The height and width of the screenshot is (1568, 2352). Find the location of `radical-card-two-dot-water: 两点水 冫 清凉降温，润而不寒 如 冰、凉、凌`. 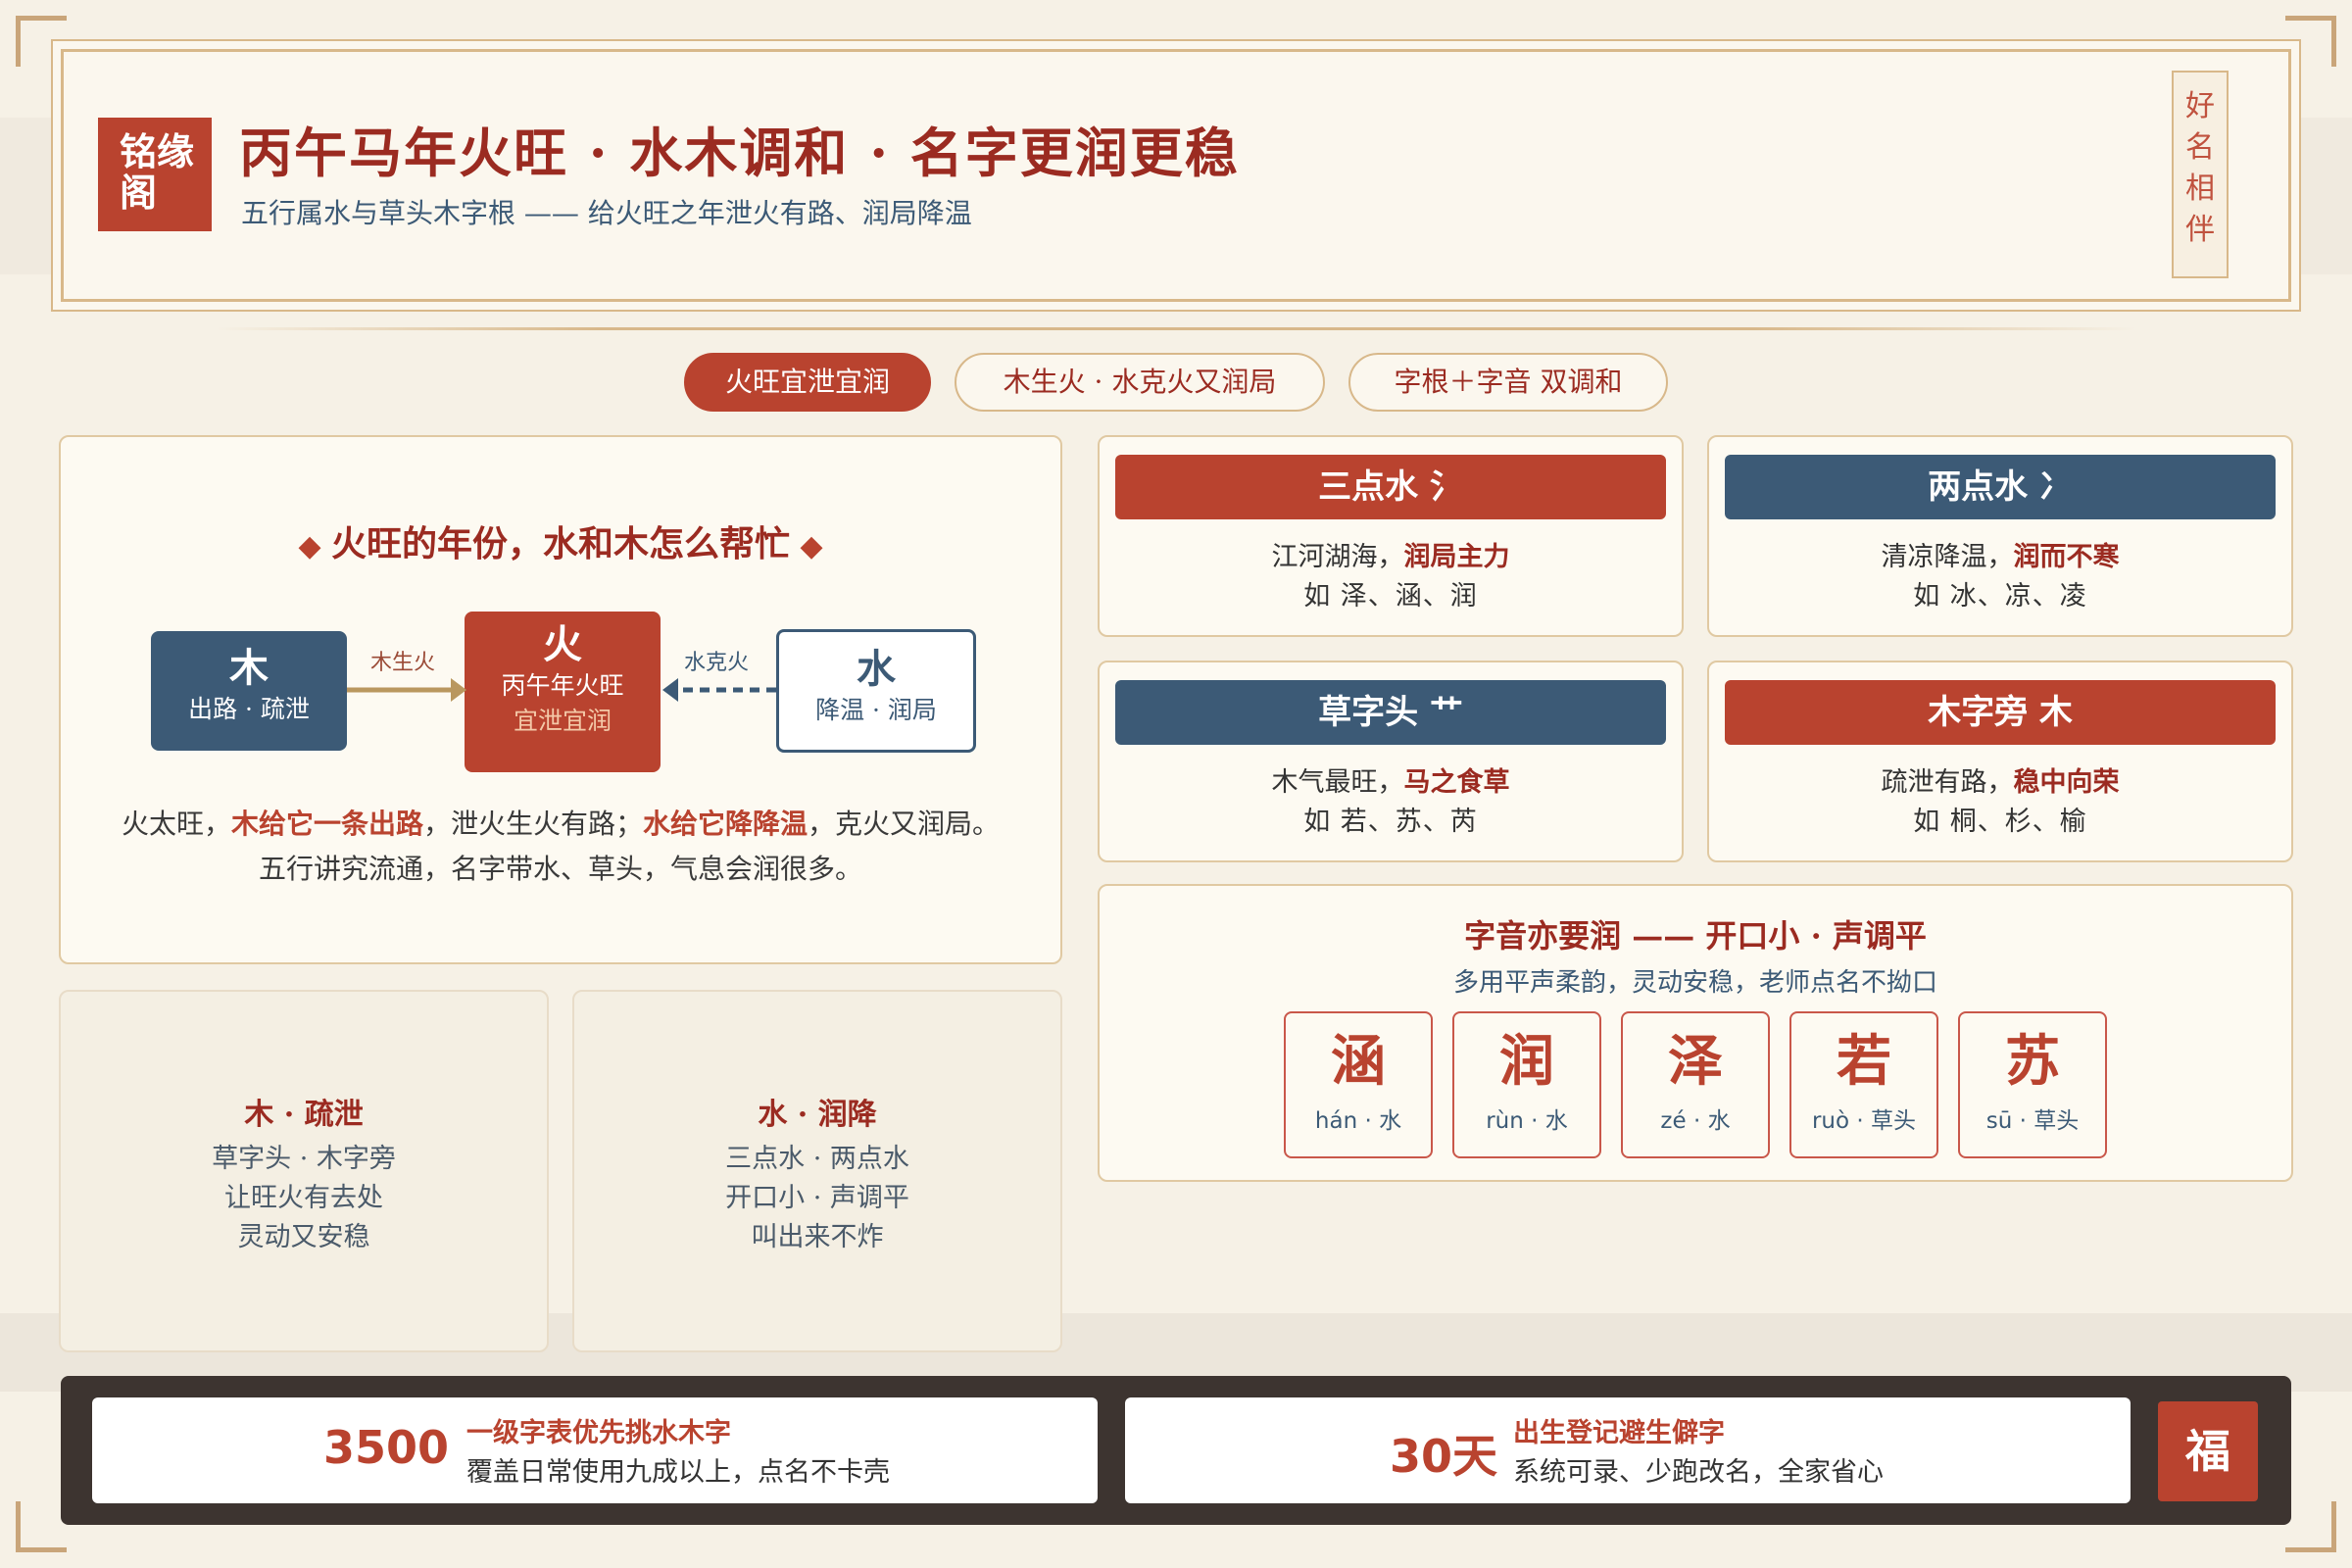

radical-card-two-dot-water: 两点水 冫 清凉降温，润而不寒 如 冰、凉、凌 is located at coordinates (2000, 536).